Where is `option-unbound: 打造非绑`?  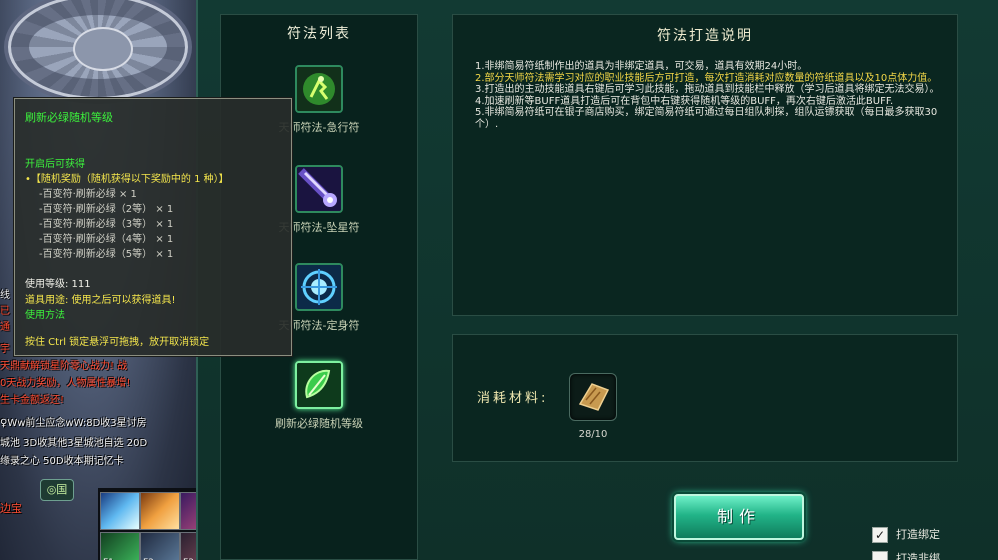
option-unbound: 打造非绑 is located at coordinates (906, 555).